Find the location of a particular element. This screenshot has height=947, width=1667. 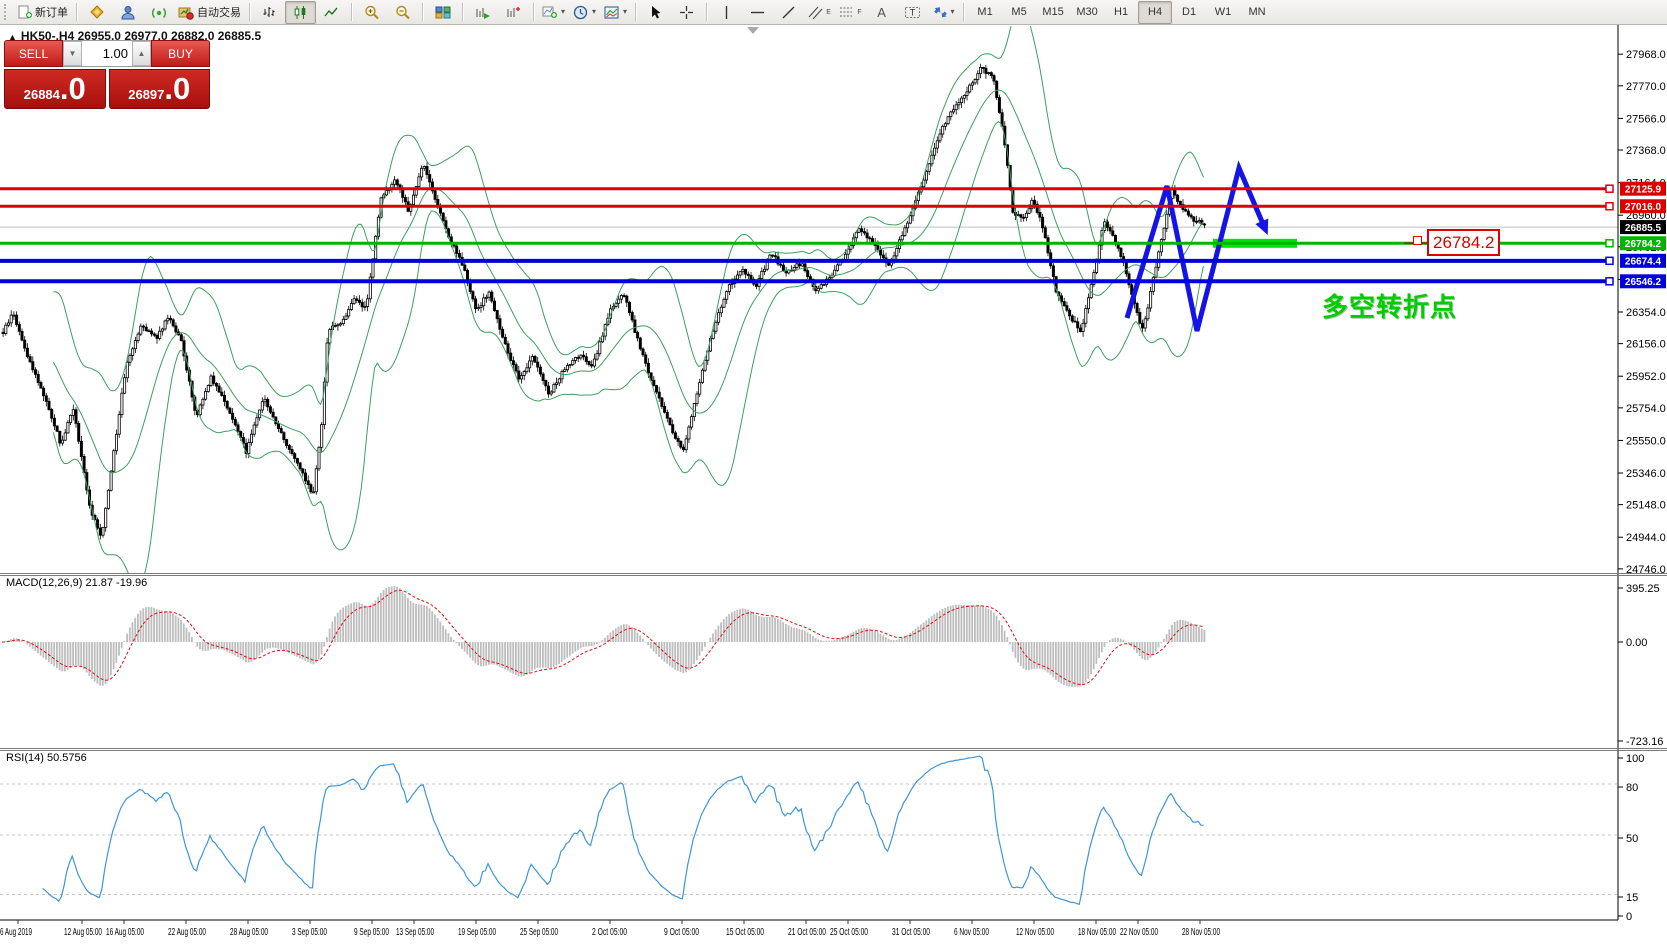

channel-sub-label: E is located at coordinates (828, 12).